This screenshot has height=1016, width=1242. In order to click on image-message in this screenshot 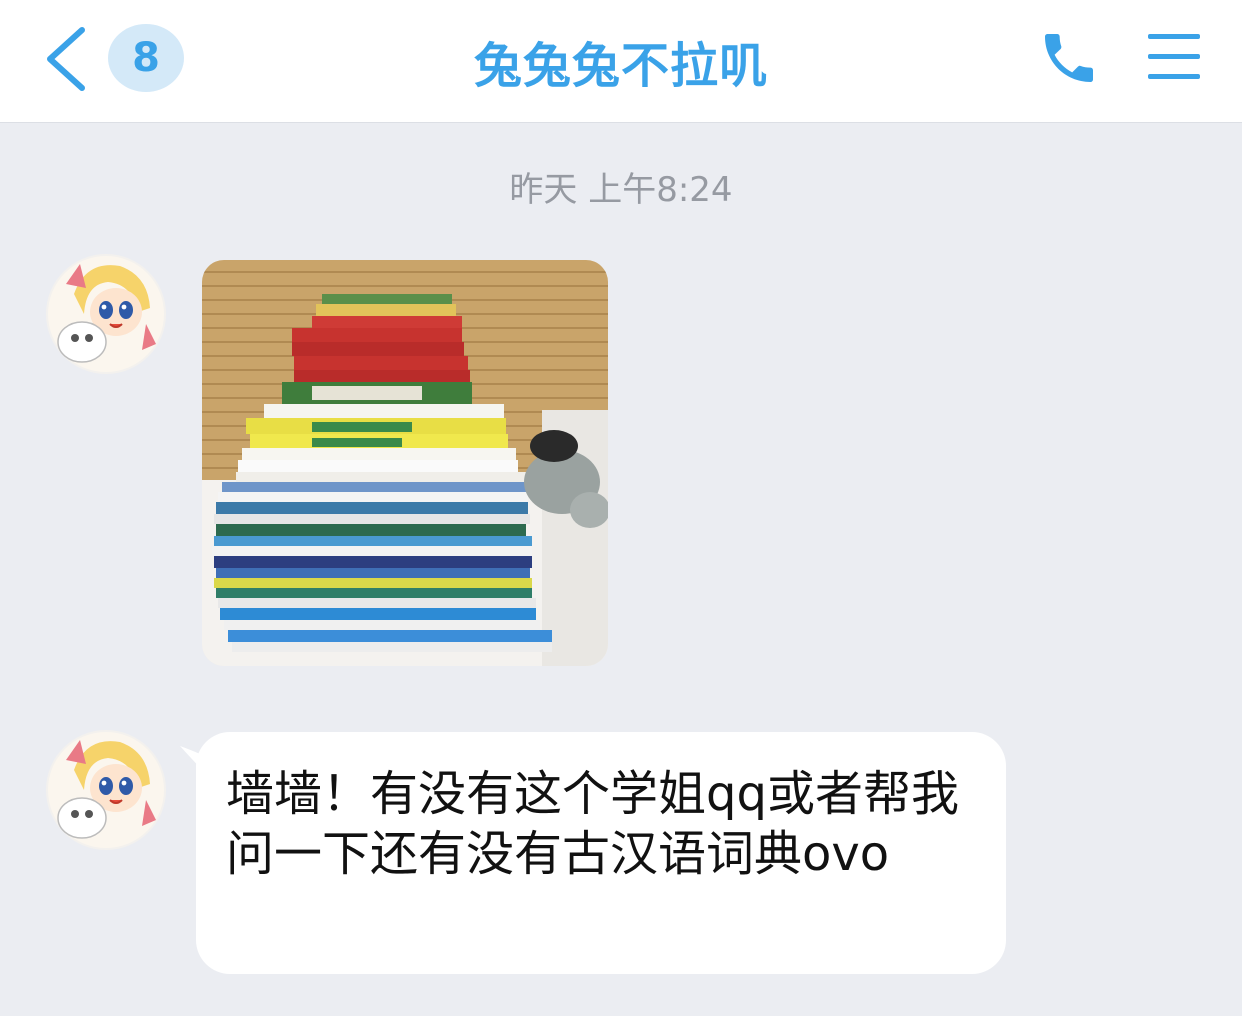, I will do `click(405, 463)`.